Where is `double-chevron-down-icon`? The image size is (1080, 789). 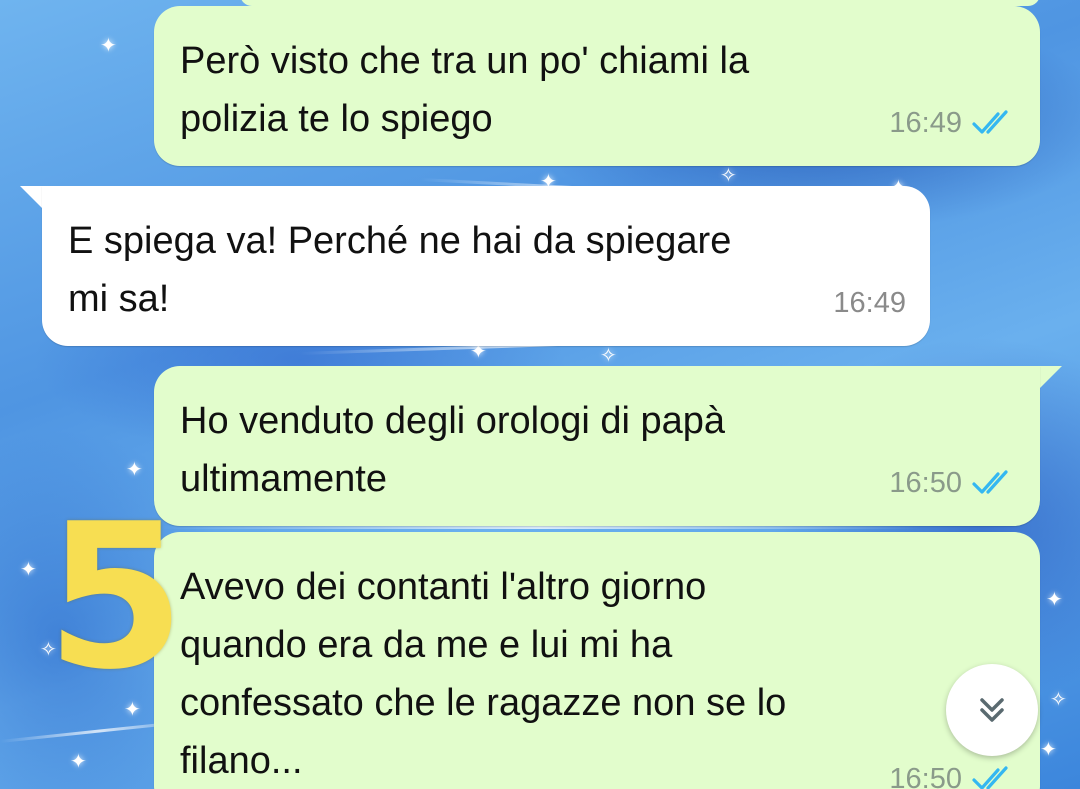
double-chevron-down-icon is located at coordinates (992, 710).